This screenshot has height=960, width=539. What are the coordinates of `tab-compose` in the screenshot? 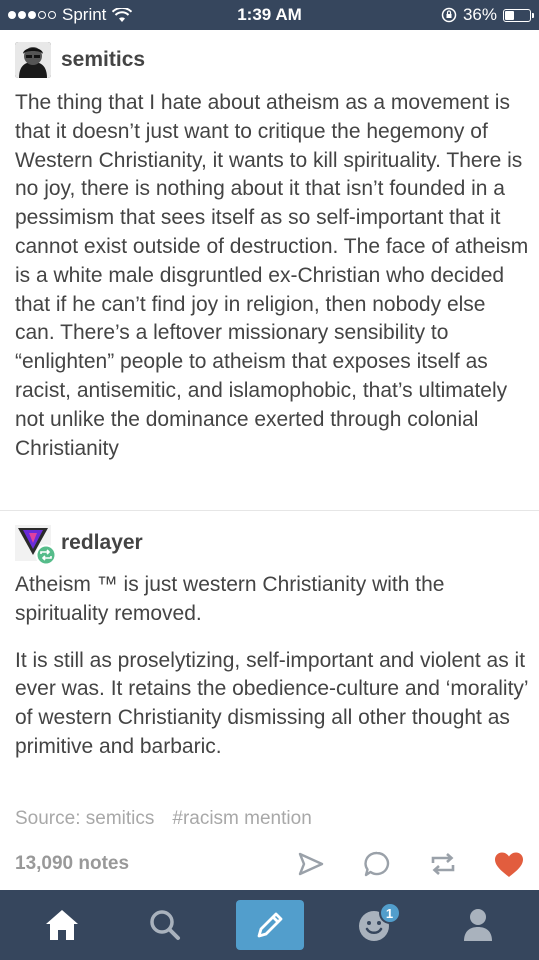 It's located at (269, 925).